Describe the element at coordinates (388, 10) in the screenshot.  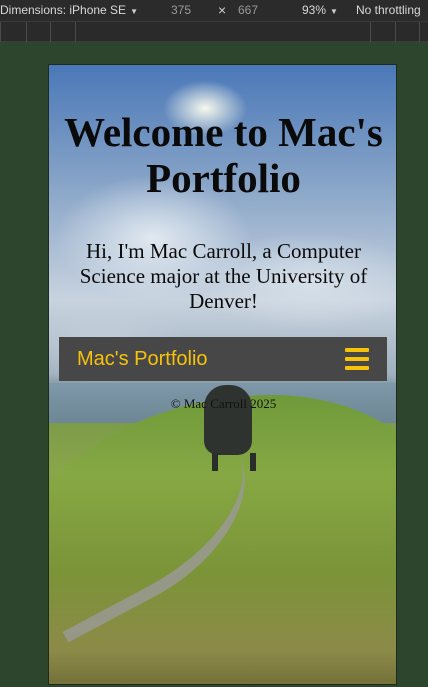
I see `throttling-selector: No throttling` at that location.